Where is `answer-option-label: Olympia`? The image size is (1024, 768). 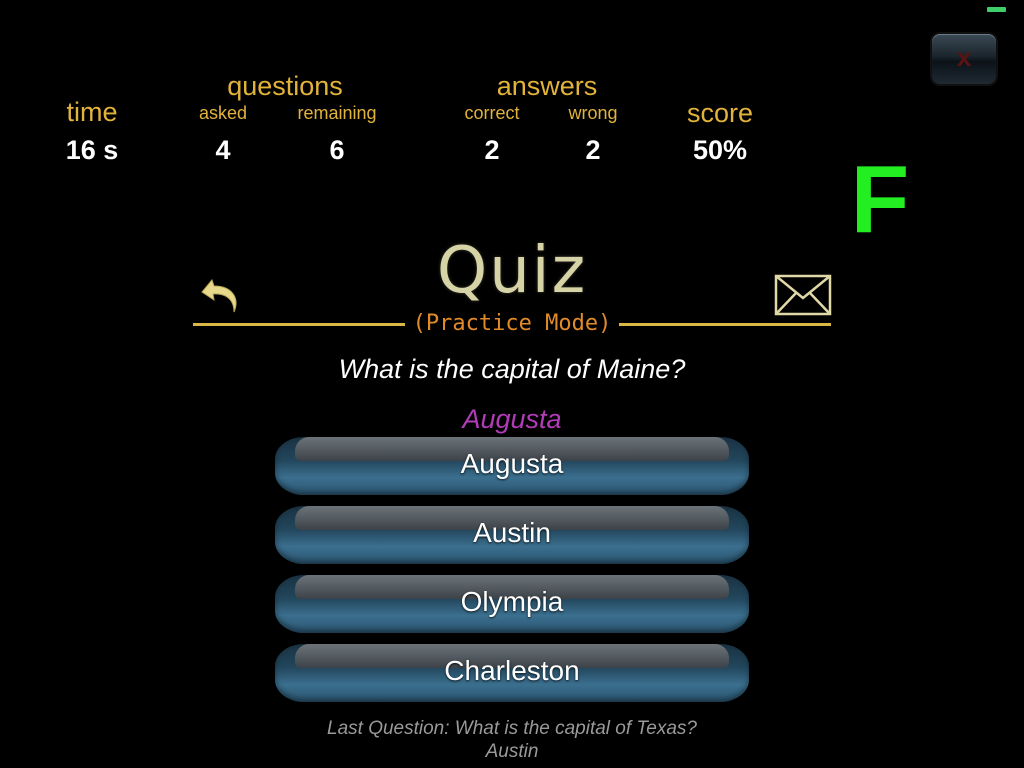 answer-option-label: Olympia is located at coordinates (512, 601).